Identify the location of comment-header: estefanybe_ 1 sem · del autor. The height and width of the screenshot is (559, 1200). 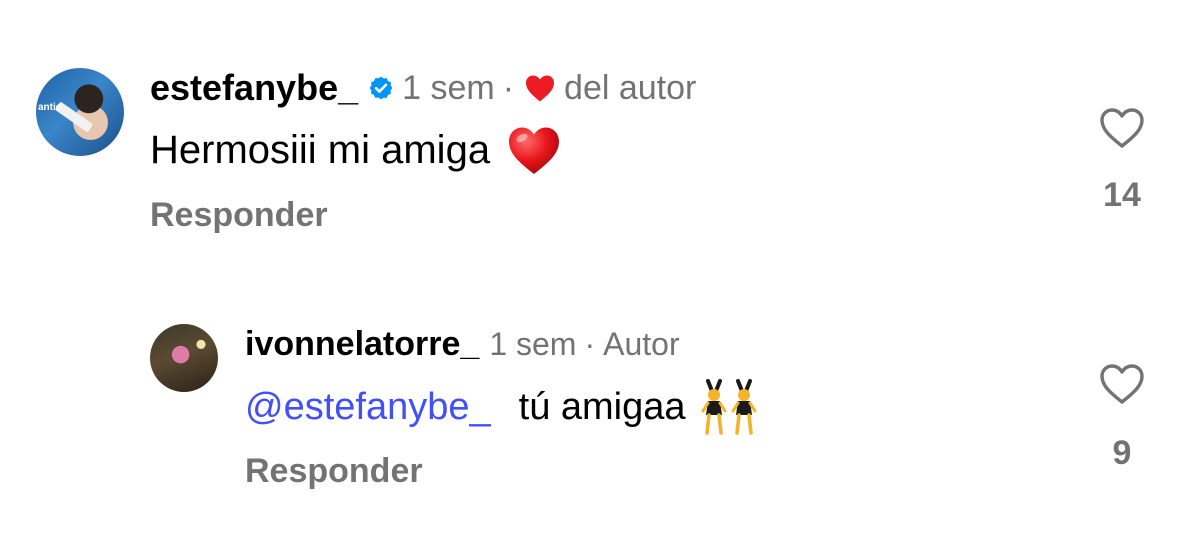
(423, 88).